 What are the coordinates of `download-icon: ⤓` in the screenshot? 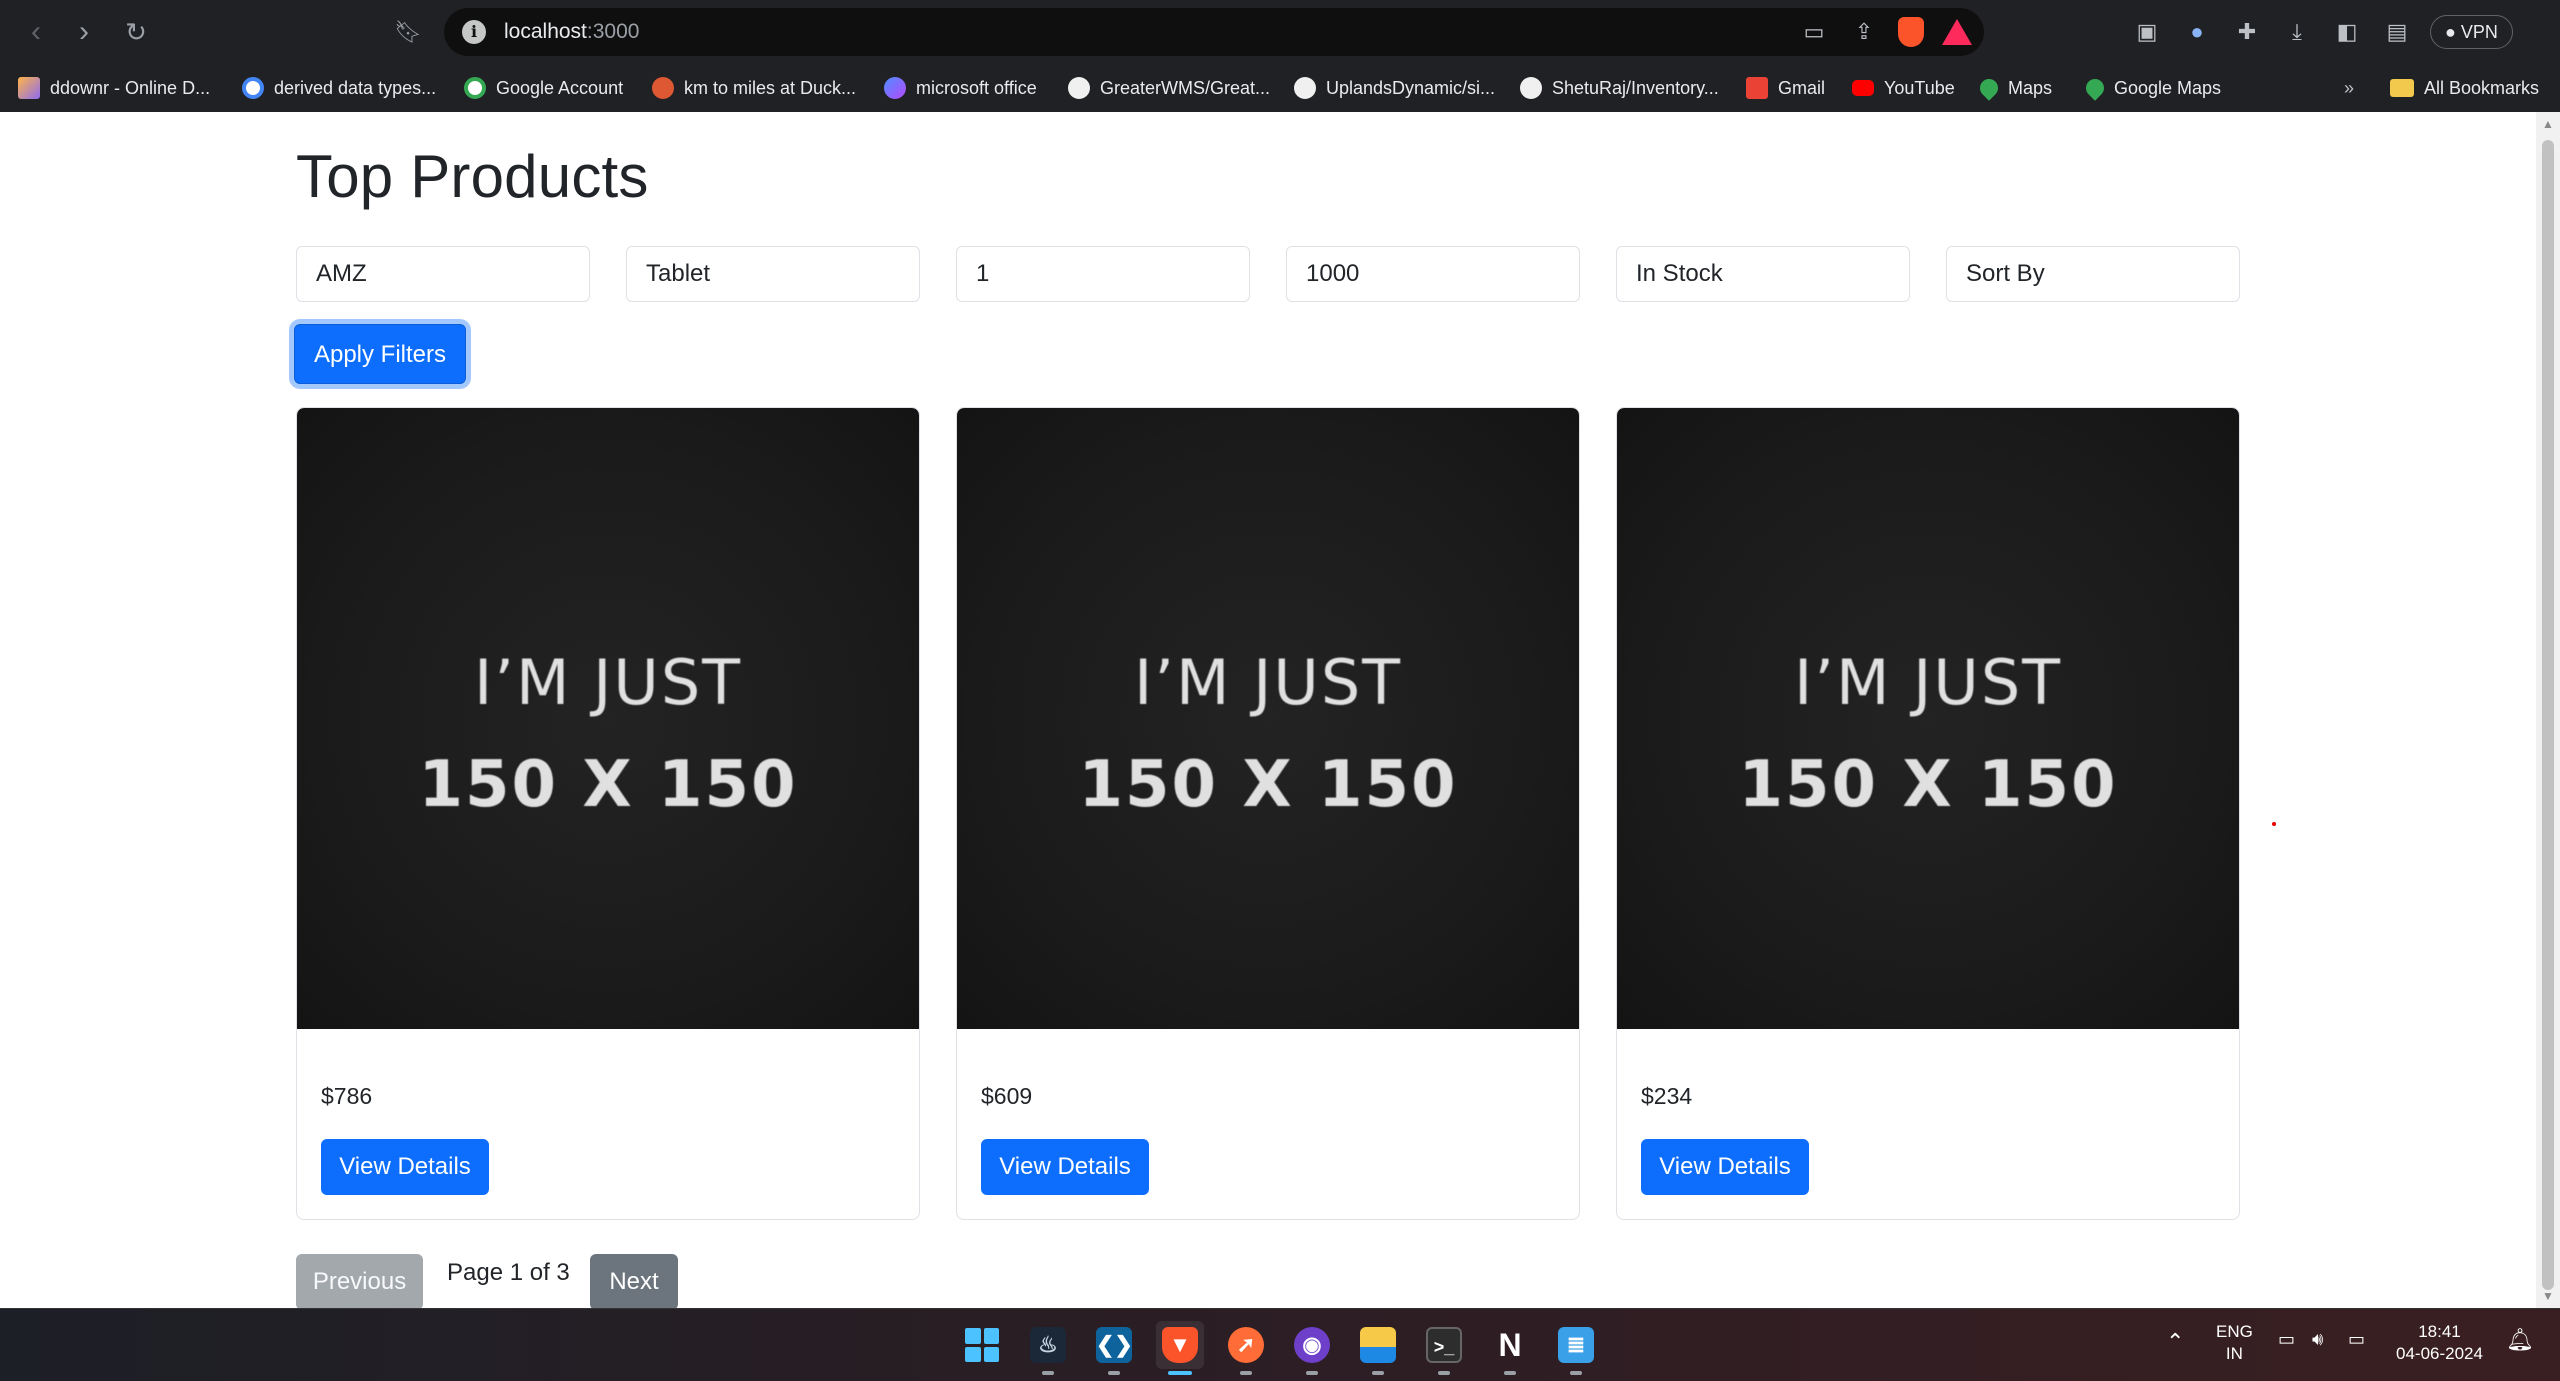 It's located at (2297, 32).